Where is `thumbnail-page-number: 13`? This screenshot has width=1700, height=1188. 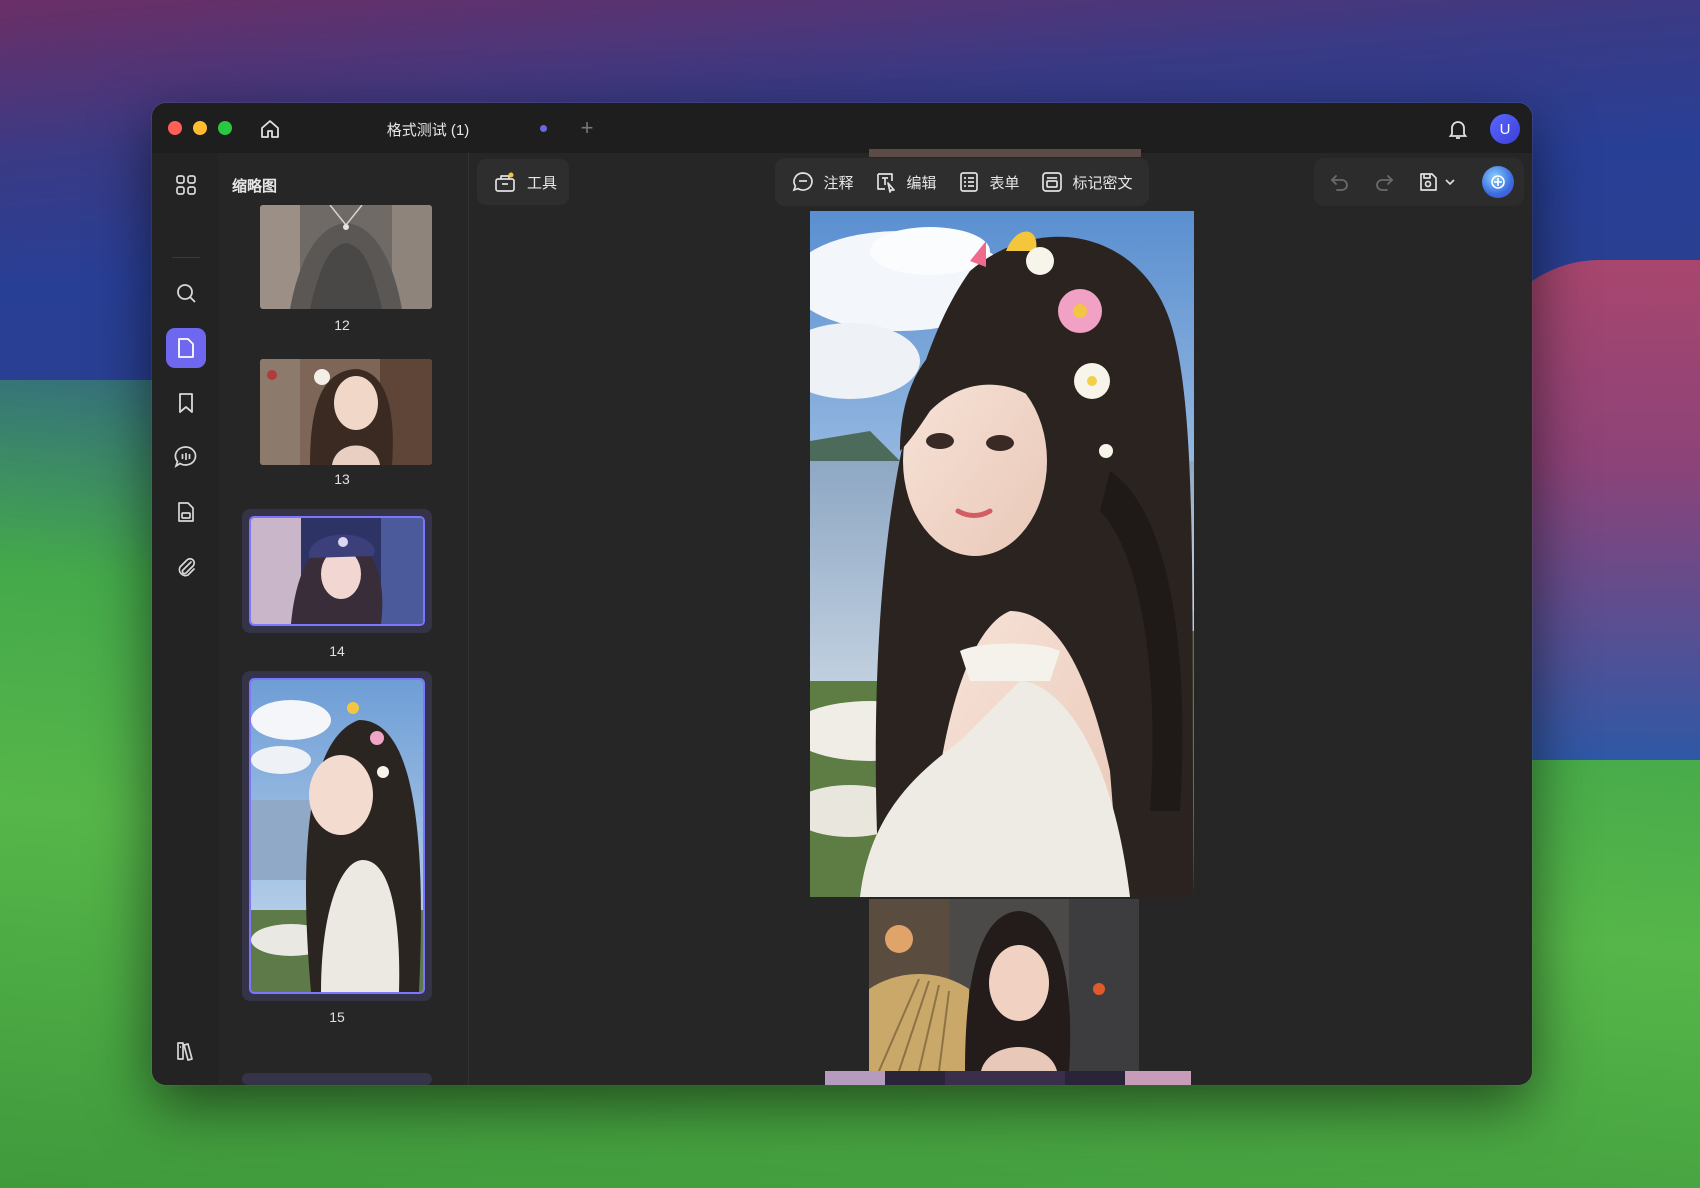 thumbnail-page-number: 13 is located at coordinates (342, 479).